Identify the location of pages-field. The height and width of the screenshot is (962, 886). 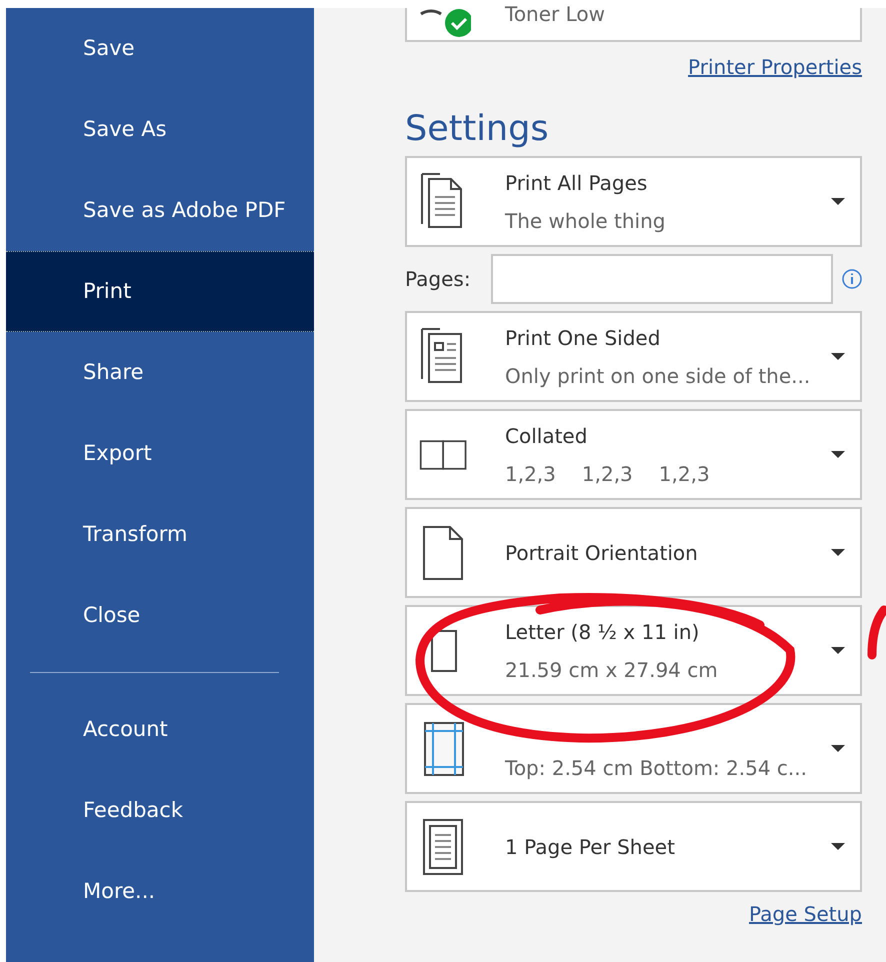
(662, 279).